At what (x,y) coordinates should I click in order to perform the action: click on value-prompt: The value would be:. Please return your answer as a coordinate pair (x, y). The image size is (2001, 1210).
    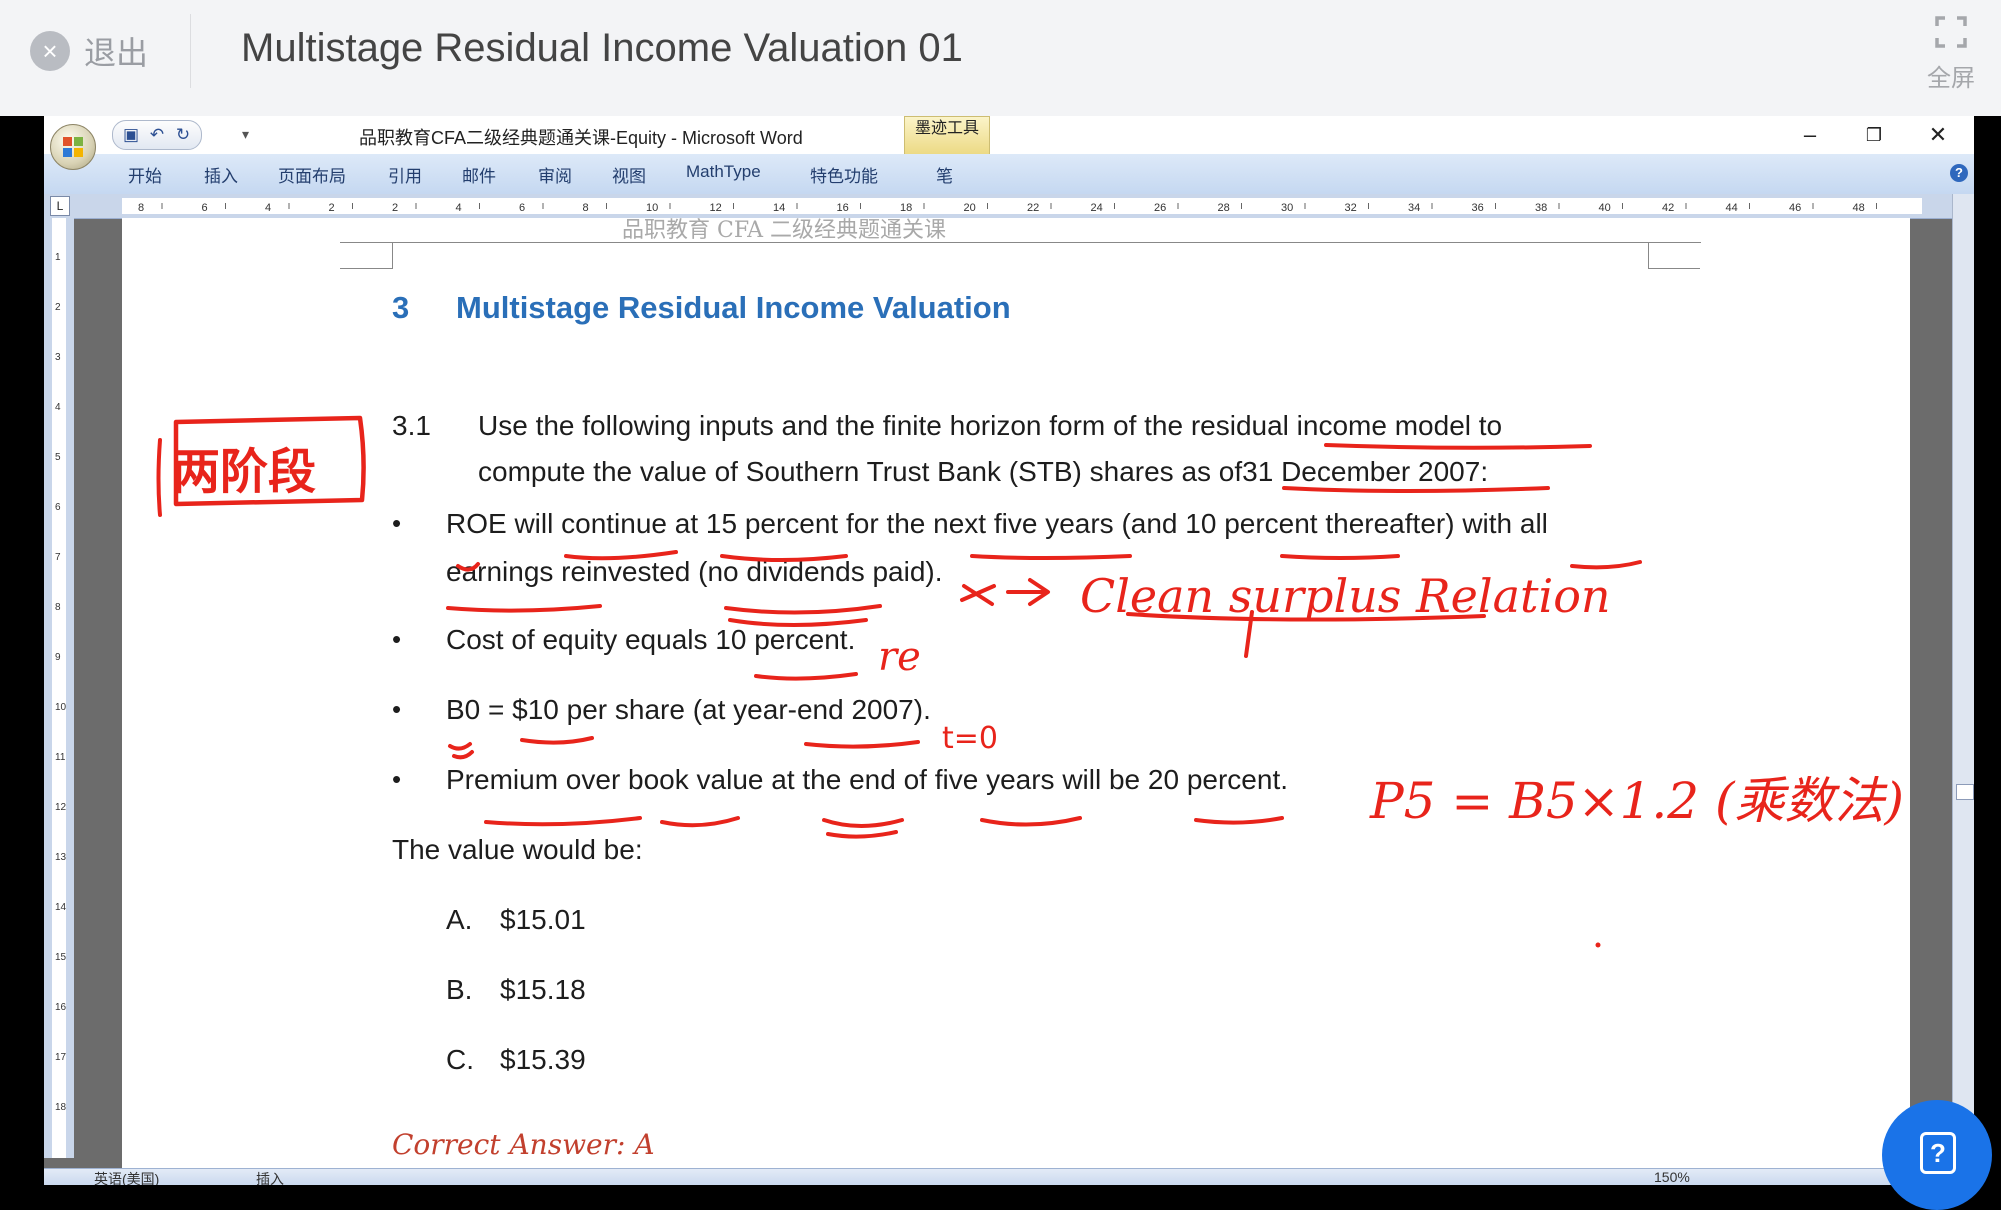
    Looking at the image, I should click on (517, 849).